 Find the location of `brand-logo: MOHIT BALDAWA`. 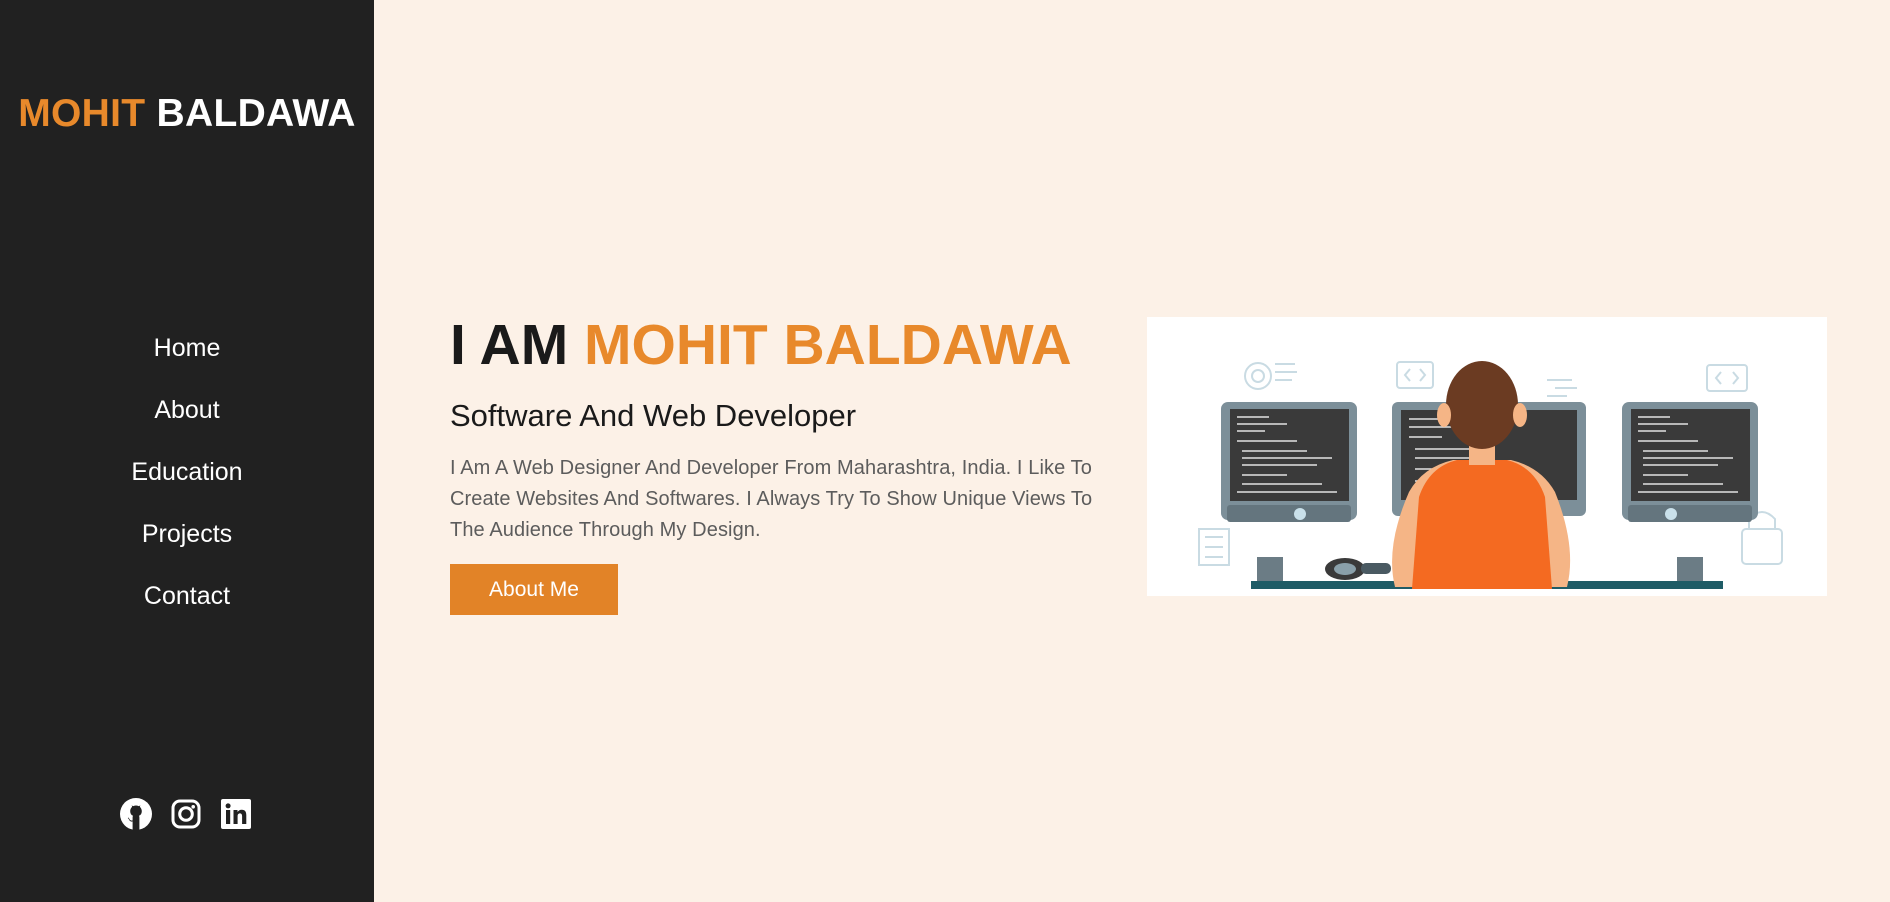

brand-logo: MOHIT BALDAWA is located at coordinates (187, 114).